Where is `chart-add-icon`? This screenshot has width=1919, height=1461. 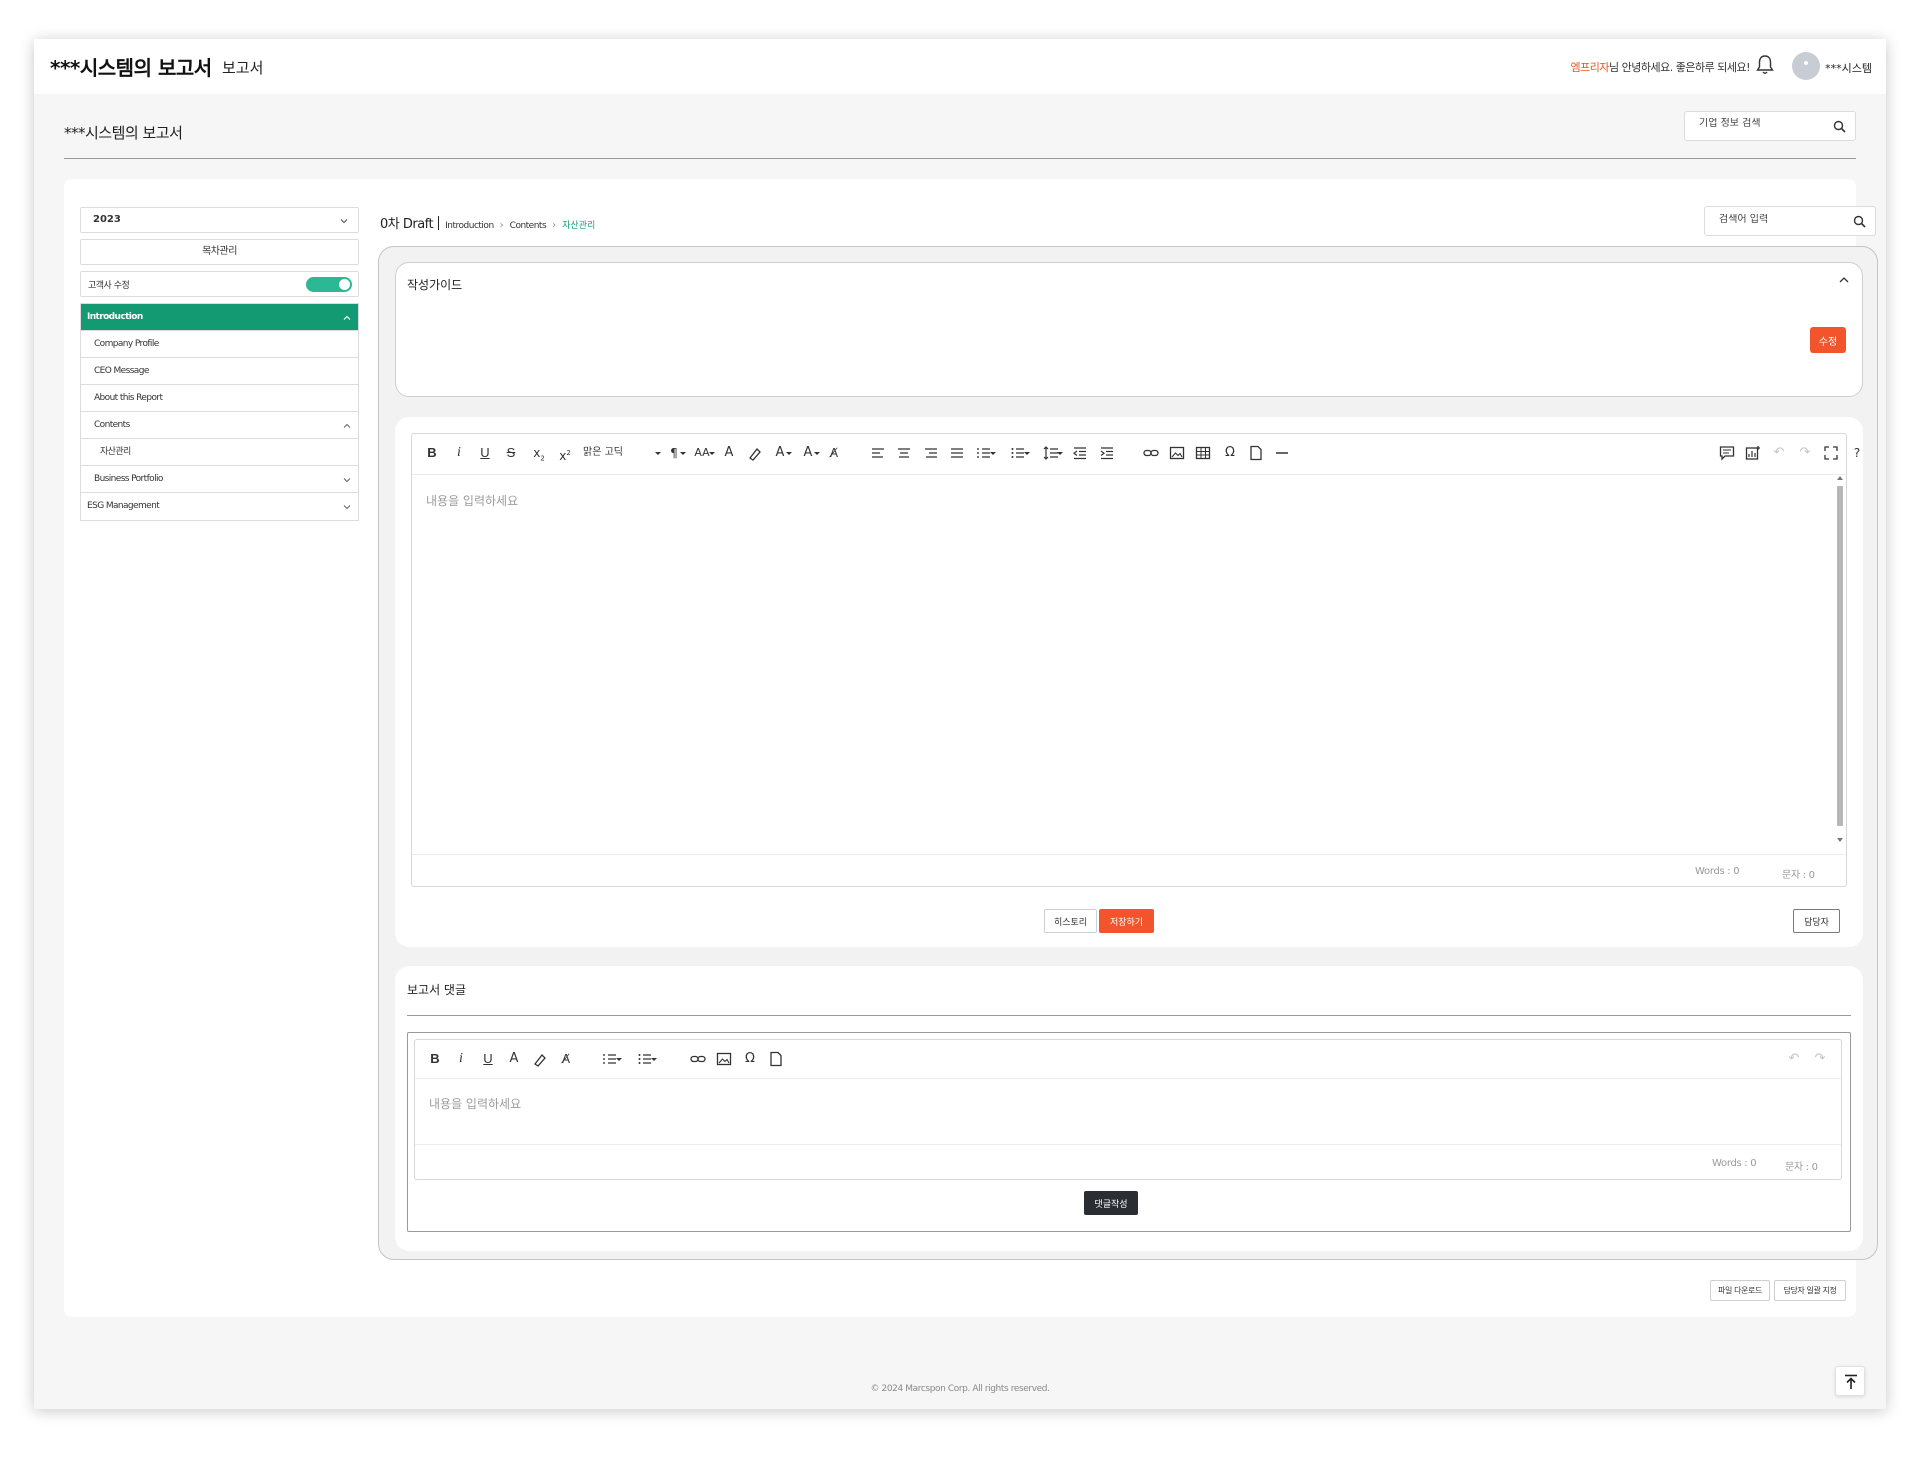 chart-add-icon is located at coordinates (1753, 453).